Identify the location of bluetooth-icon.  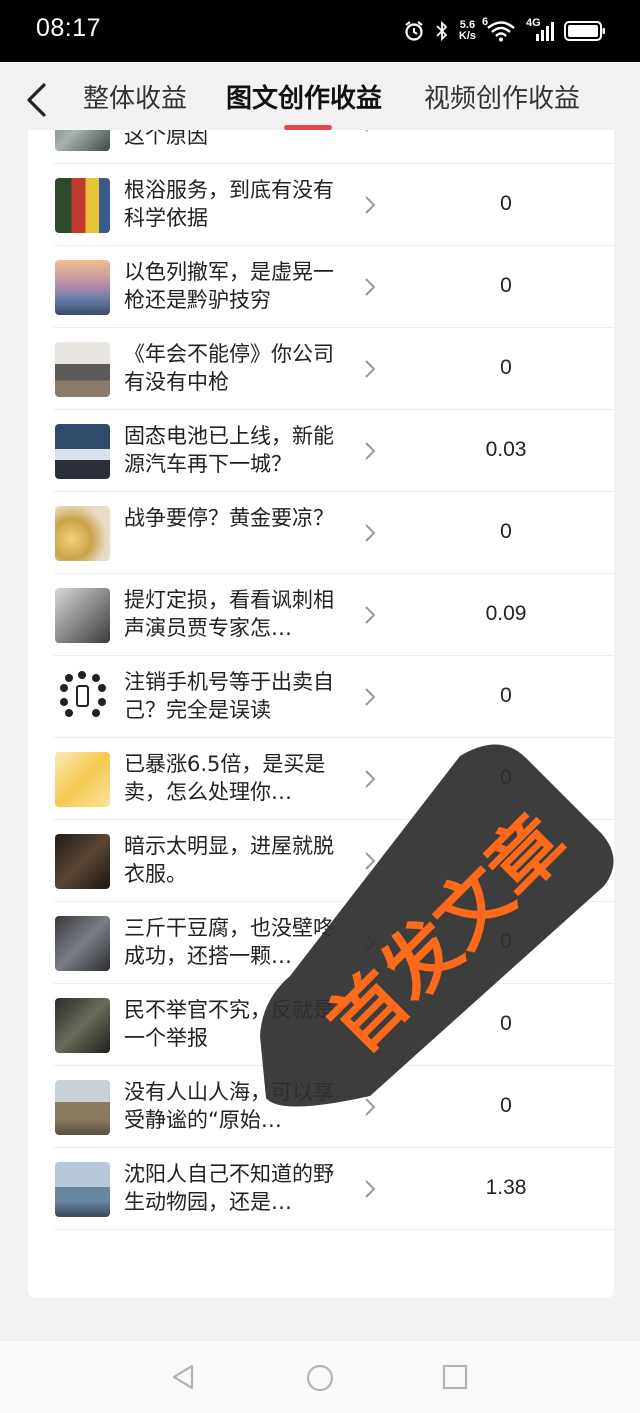
(442, 31).